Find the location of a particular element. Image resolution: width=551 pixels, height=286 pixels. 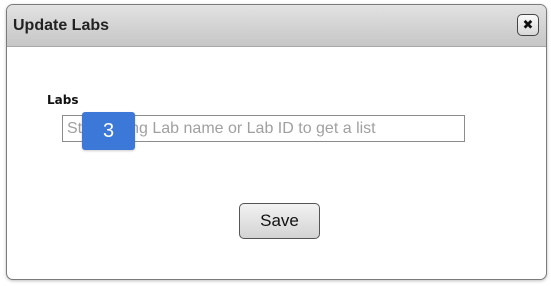

dialog-titlebar: Update Labs ✖ is located at coordinates (276, 26).